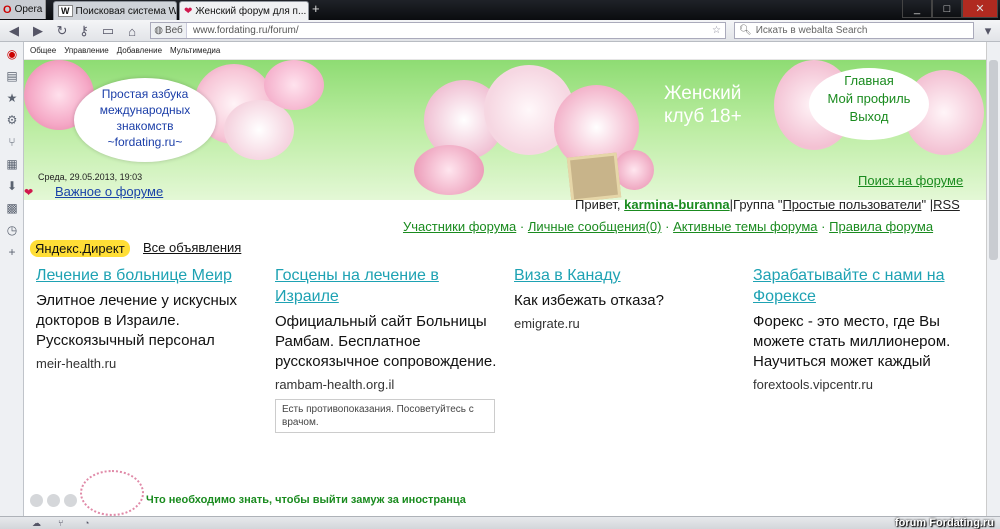 This screenshot has height=529, width=1000. What do you see at coordinates (500, 522) in the screenshot?
I see `status-bar: ☁ ⑂ ◔ forum Fordating.ru` at bounding box center [500, 522].